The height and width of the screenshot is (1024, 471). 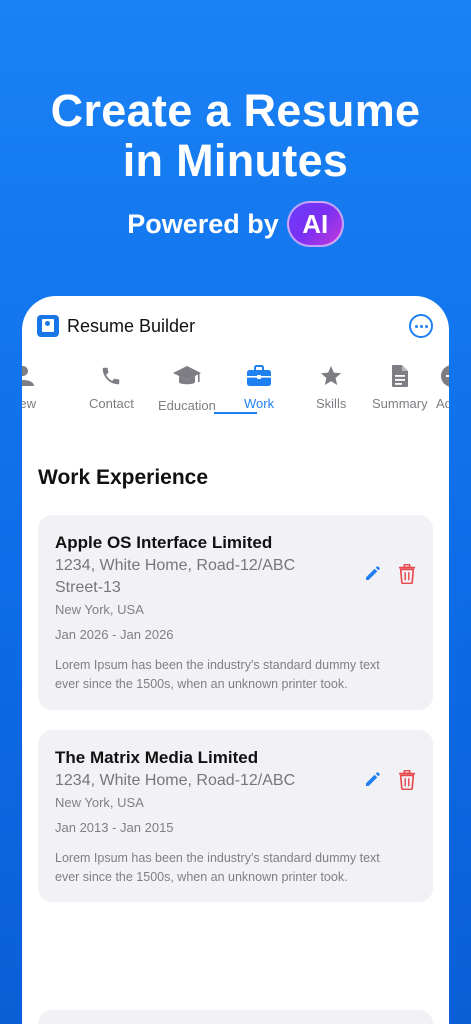 I want to click on hero-subtitle: Powered by AI, so click(x=235, y=224).